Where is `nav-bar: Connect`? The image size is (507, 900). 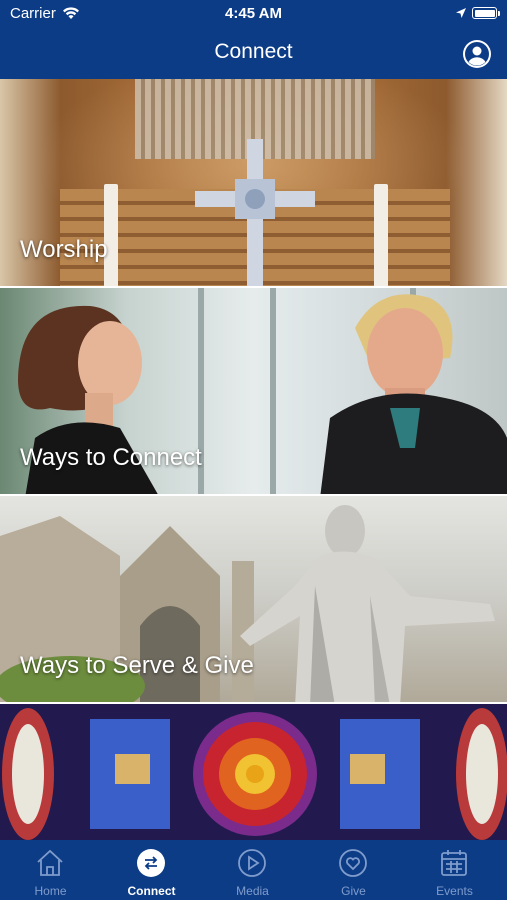 nav-bar: Connect is located at coordinates (253, 53).